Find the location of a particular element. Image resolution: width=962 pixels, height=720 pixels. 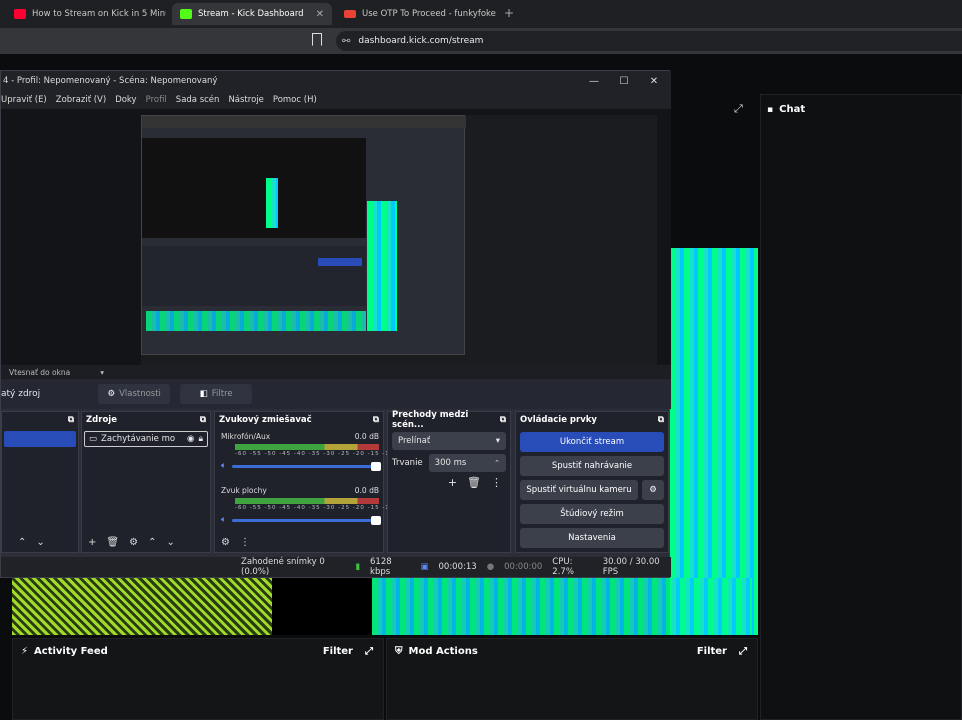

start-virtual-camera-button: Spustiť virtuálnu kameru is located at coordinates (579, 490).